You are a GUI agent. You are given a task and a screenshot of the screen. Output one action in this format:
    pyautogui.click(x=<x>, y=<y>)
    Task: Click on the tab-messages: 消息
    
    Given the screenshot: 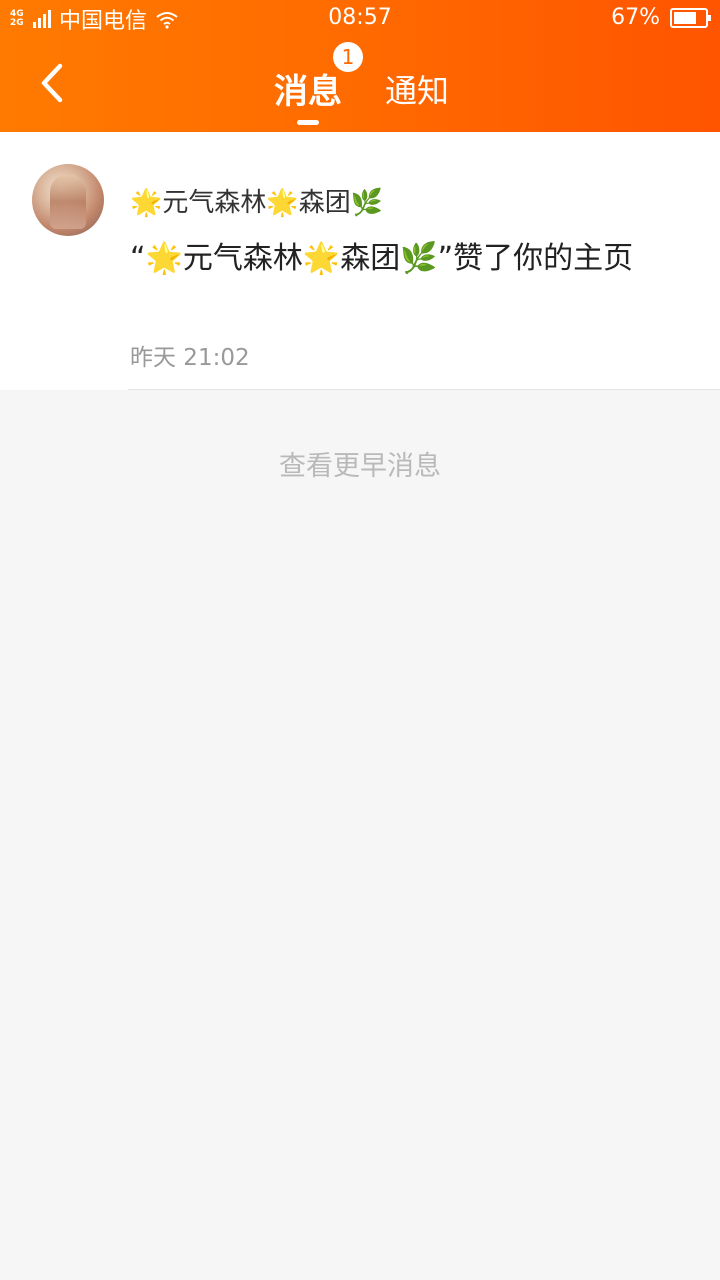 What is the action you would take?
    pyautogui.click(x=308, y=88)
    